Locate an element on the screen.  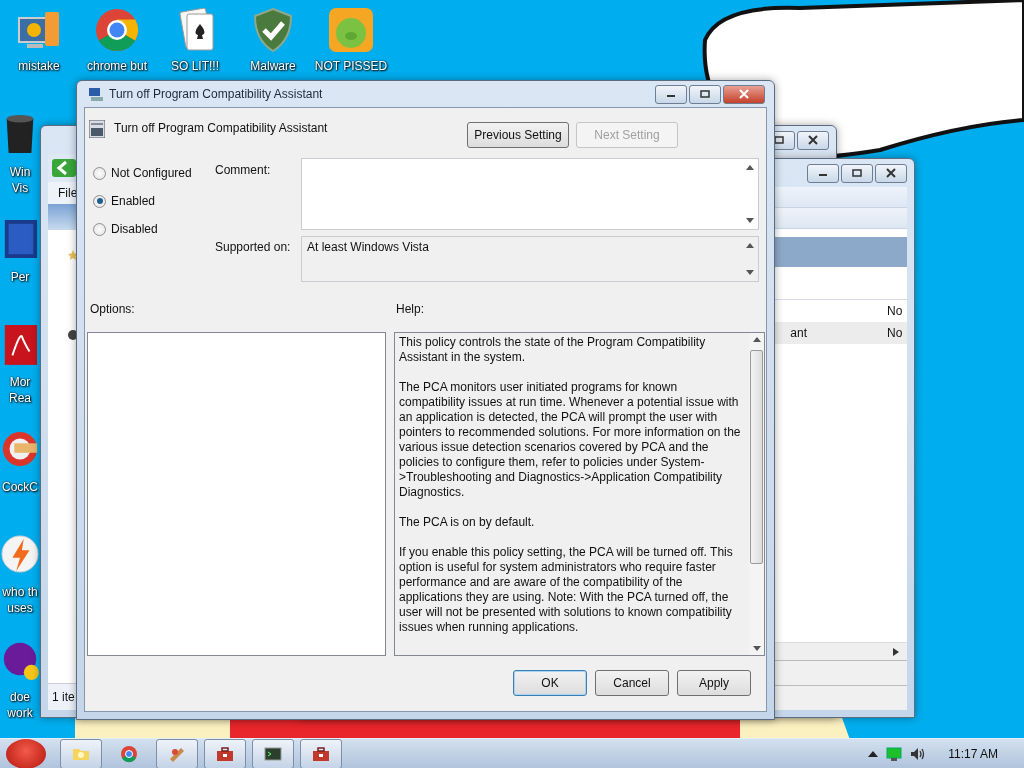
setting-button: Previous Setting is located at coordinates (518, 135).